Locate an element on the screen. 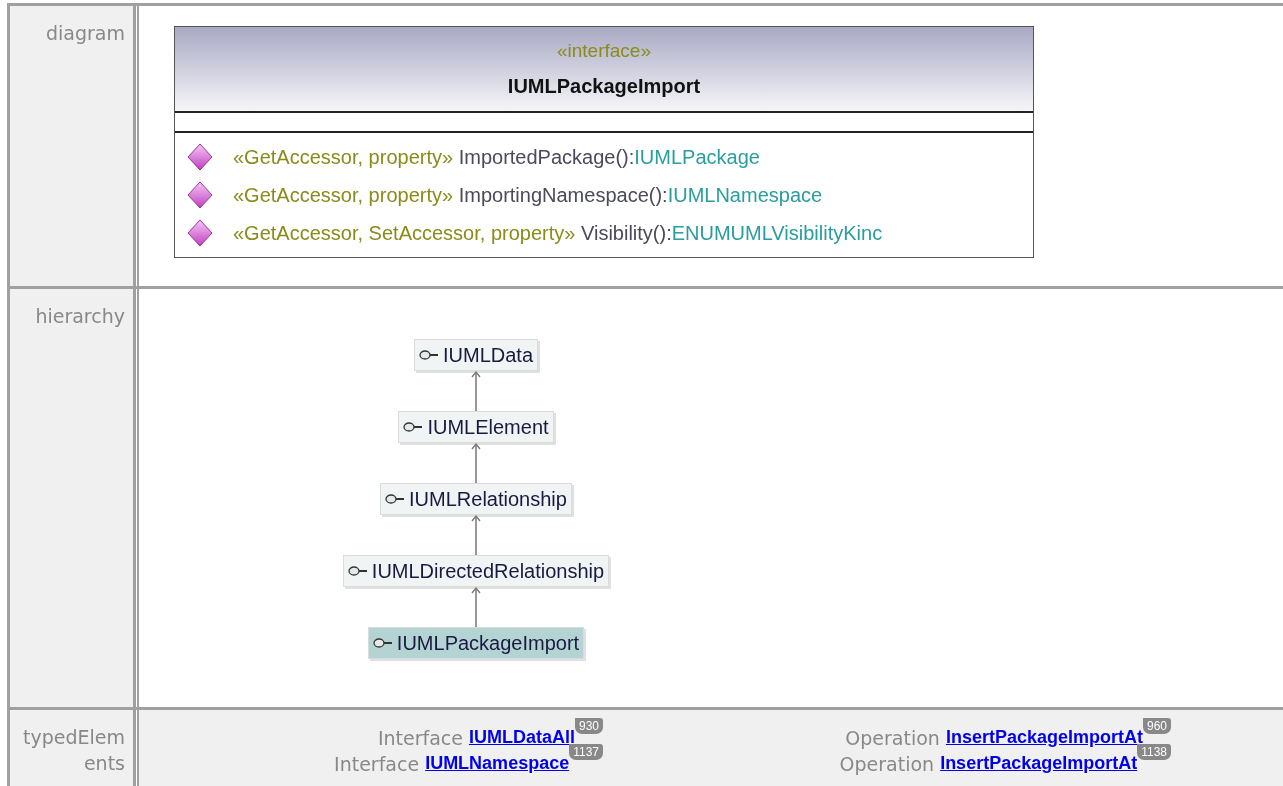  row-label: hierarchy is located at coordinates (79, 316).